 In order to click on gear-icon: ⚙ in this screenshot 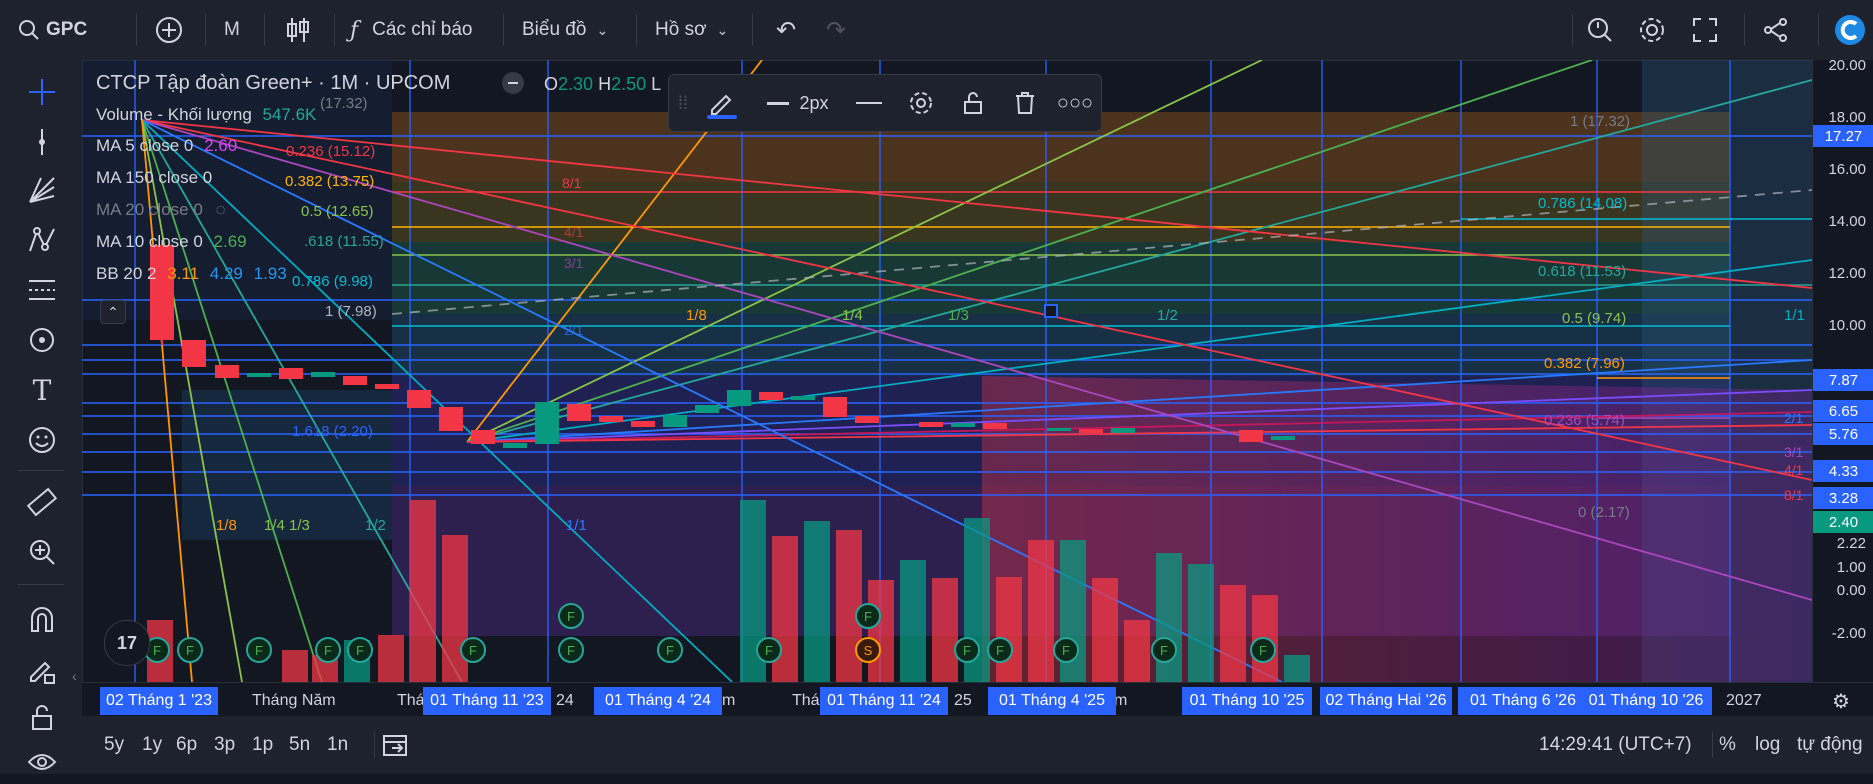, I will do `click(1841, 702)`.